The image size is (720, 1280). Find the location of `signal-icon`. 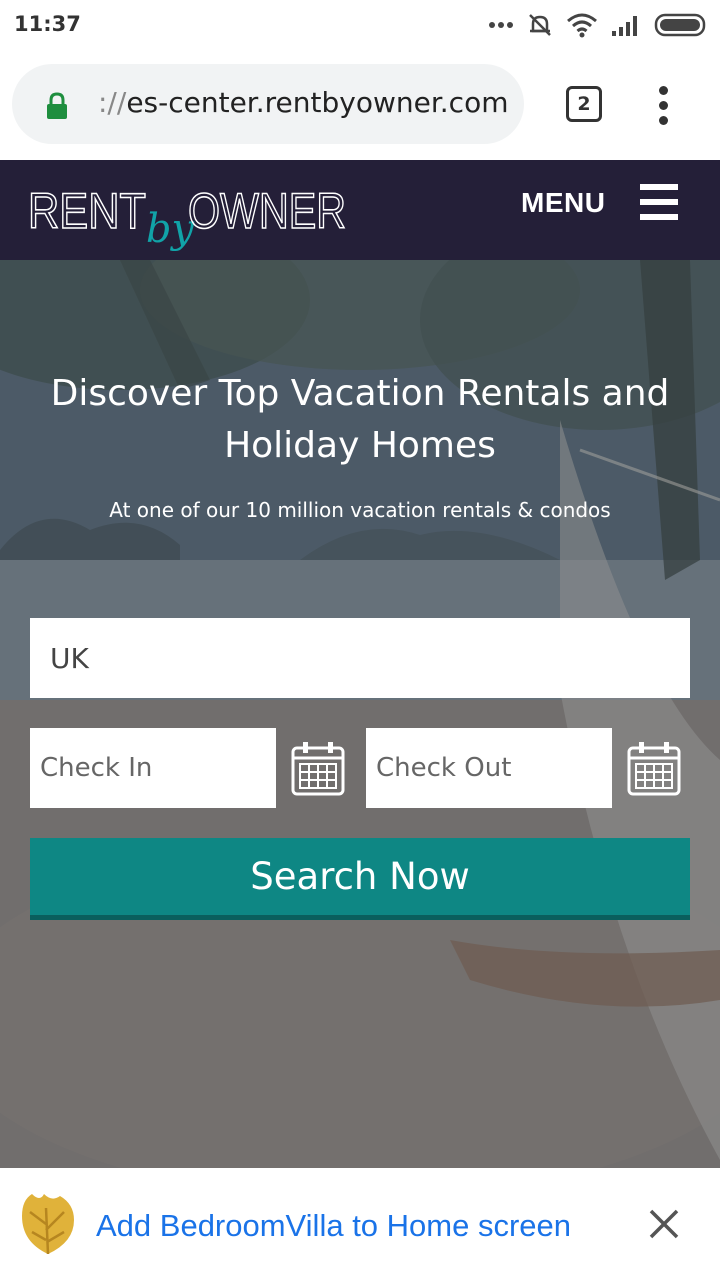

signal-icon is located at coordinates (624, 26).